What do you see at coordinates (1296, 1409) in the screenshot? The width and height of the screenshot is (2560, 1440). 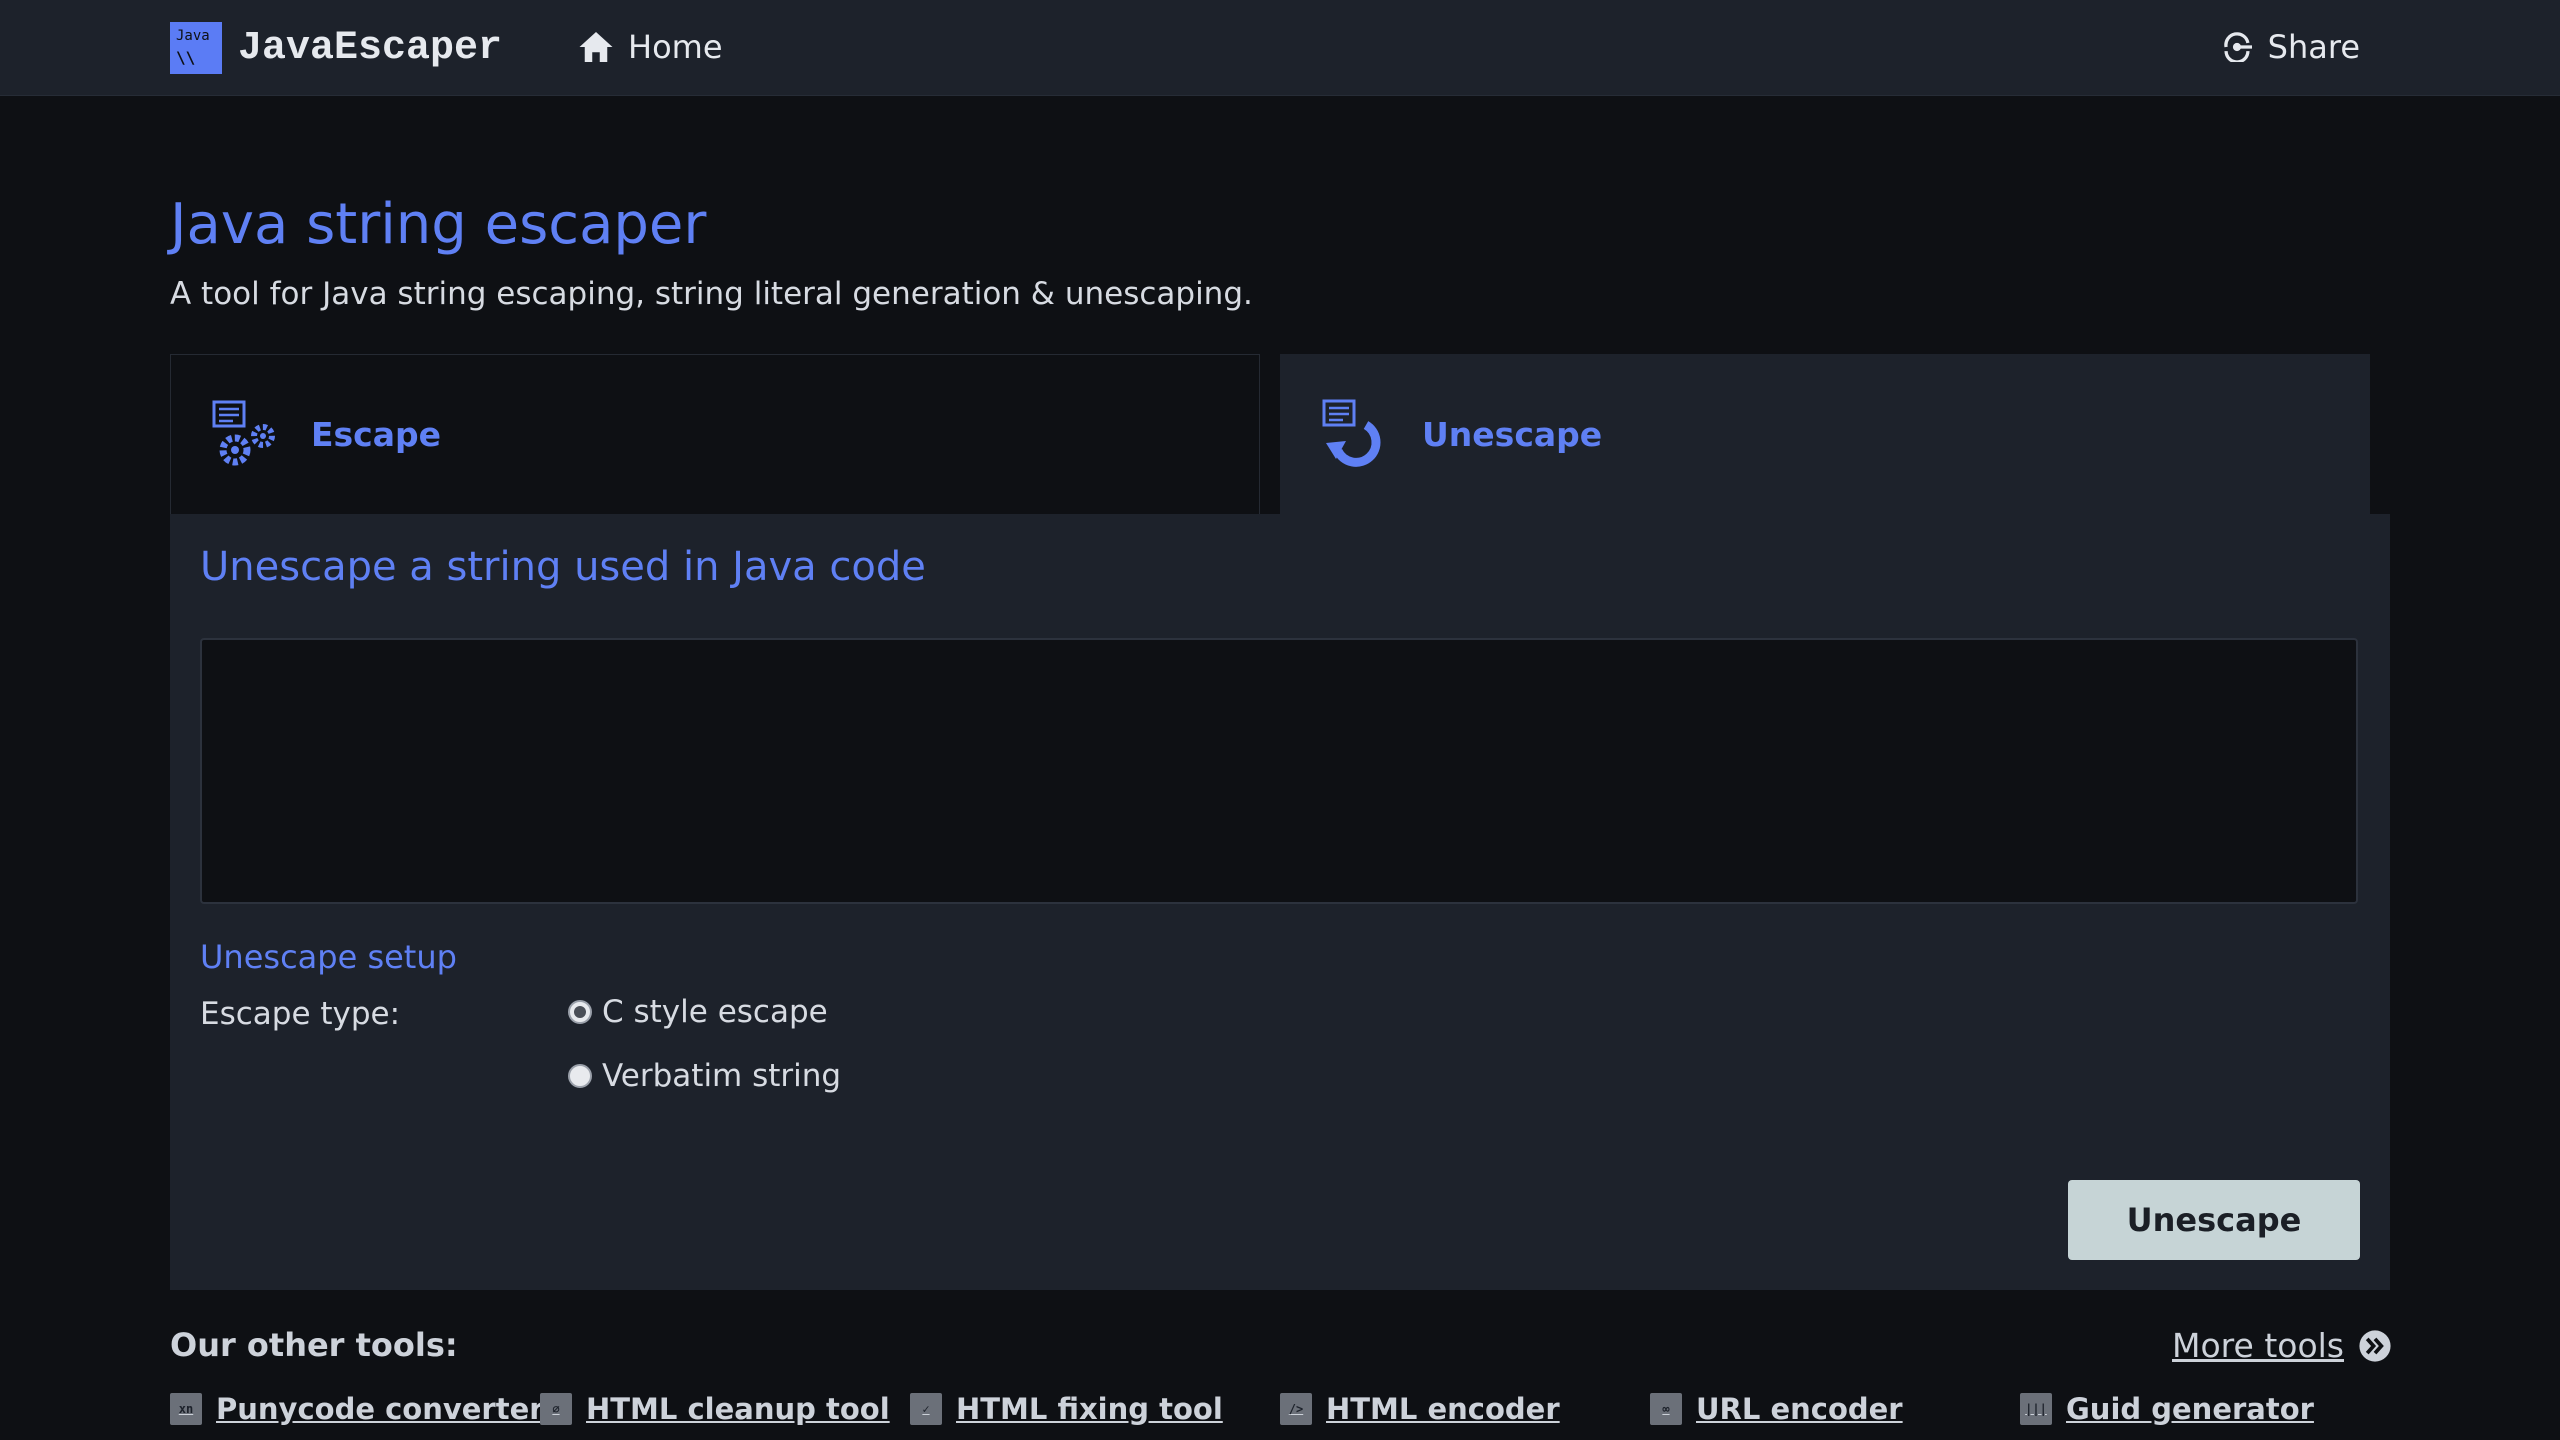 I see `html-encoder-icon: />` at bounding box center [1296, 1409].